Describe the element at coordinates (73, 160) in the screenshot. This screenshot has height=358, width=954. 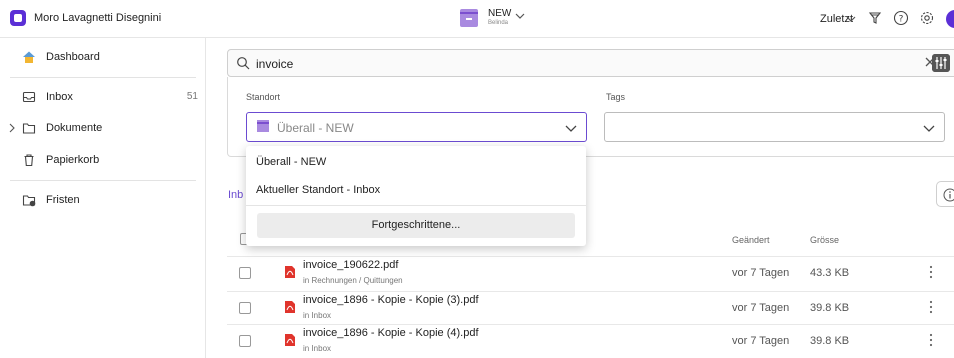
I see `sidebar-item-label: Papierkorb` at that location.